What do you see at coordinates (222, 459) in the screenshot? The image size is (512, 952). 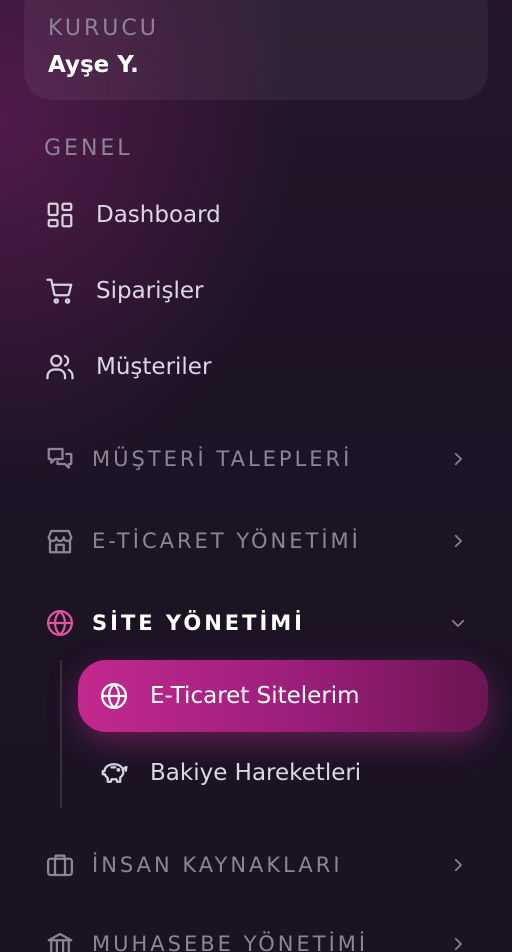 I see `group-label: MÜŞTERİ TALEPLERİ` at bounding box center [222, 459].